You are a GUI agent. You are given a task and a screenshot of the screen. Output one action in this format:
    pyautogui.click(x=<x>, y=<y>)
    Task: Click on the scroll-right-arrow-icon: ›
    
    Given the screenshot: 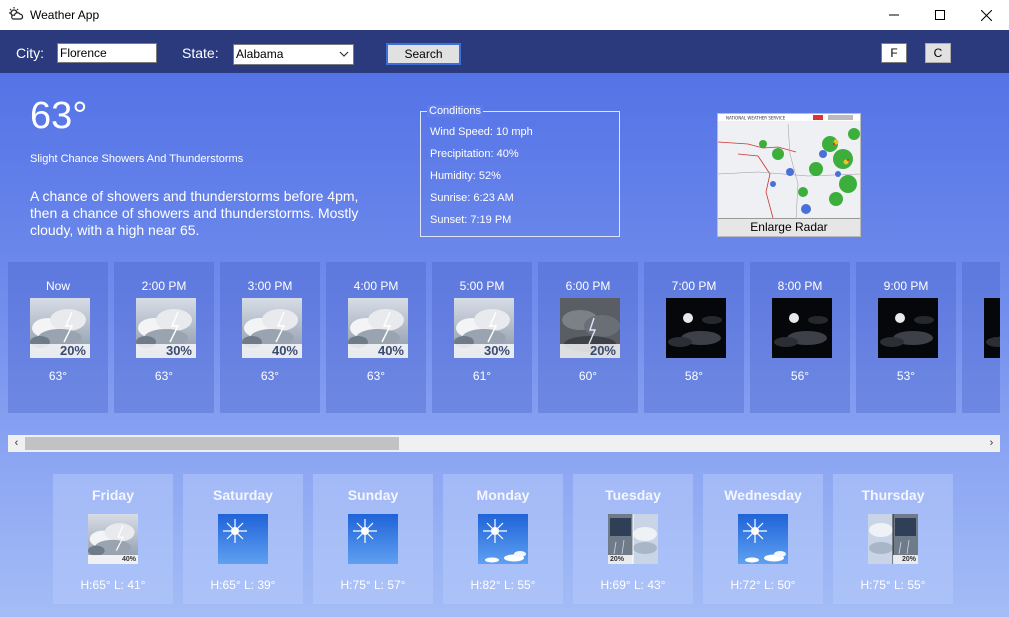 What is the action you would take?
    pyautogui.click(x=991, y=443)
    